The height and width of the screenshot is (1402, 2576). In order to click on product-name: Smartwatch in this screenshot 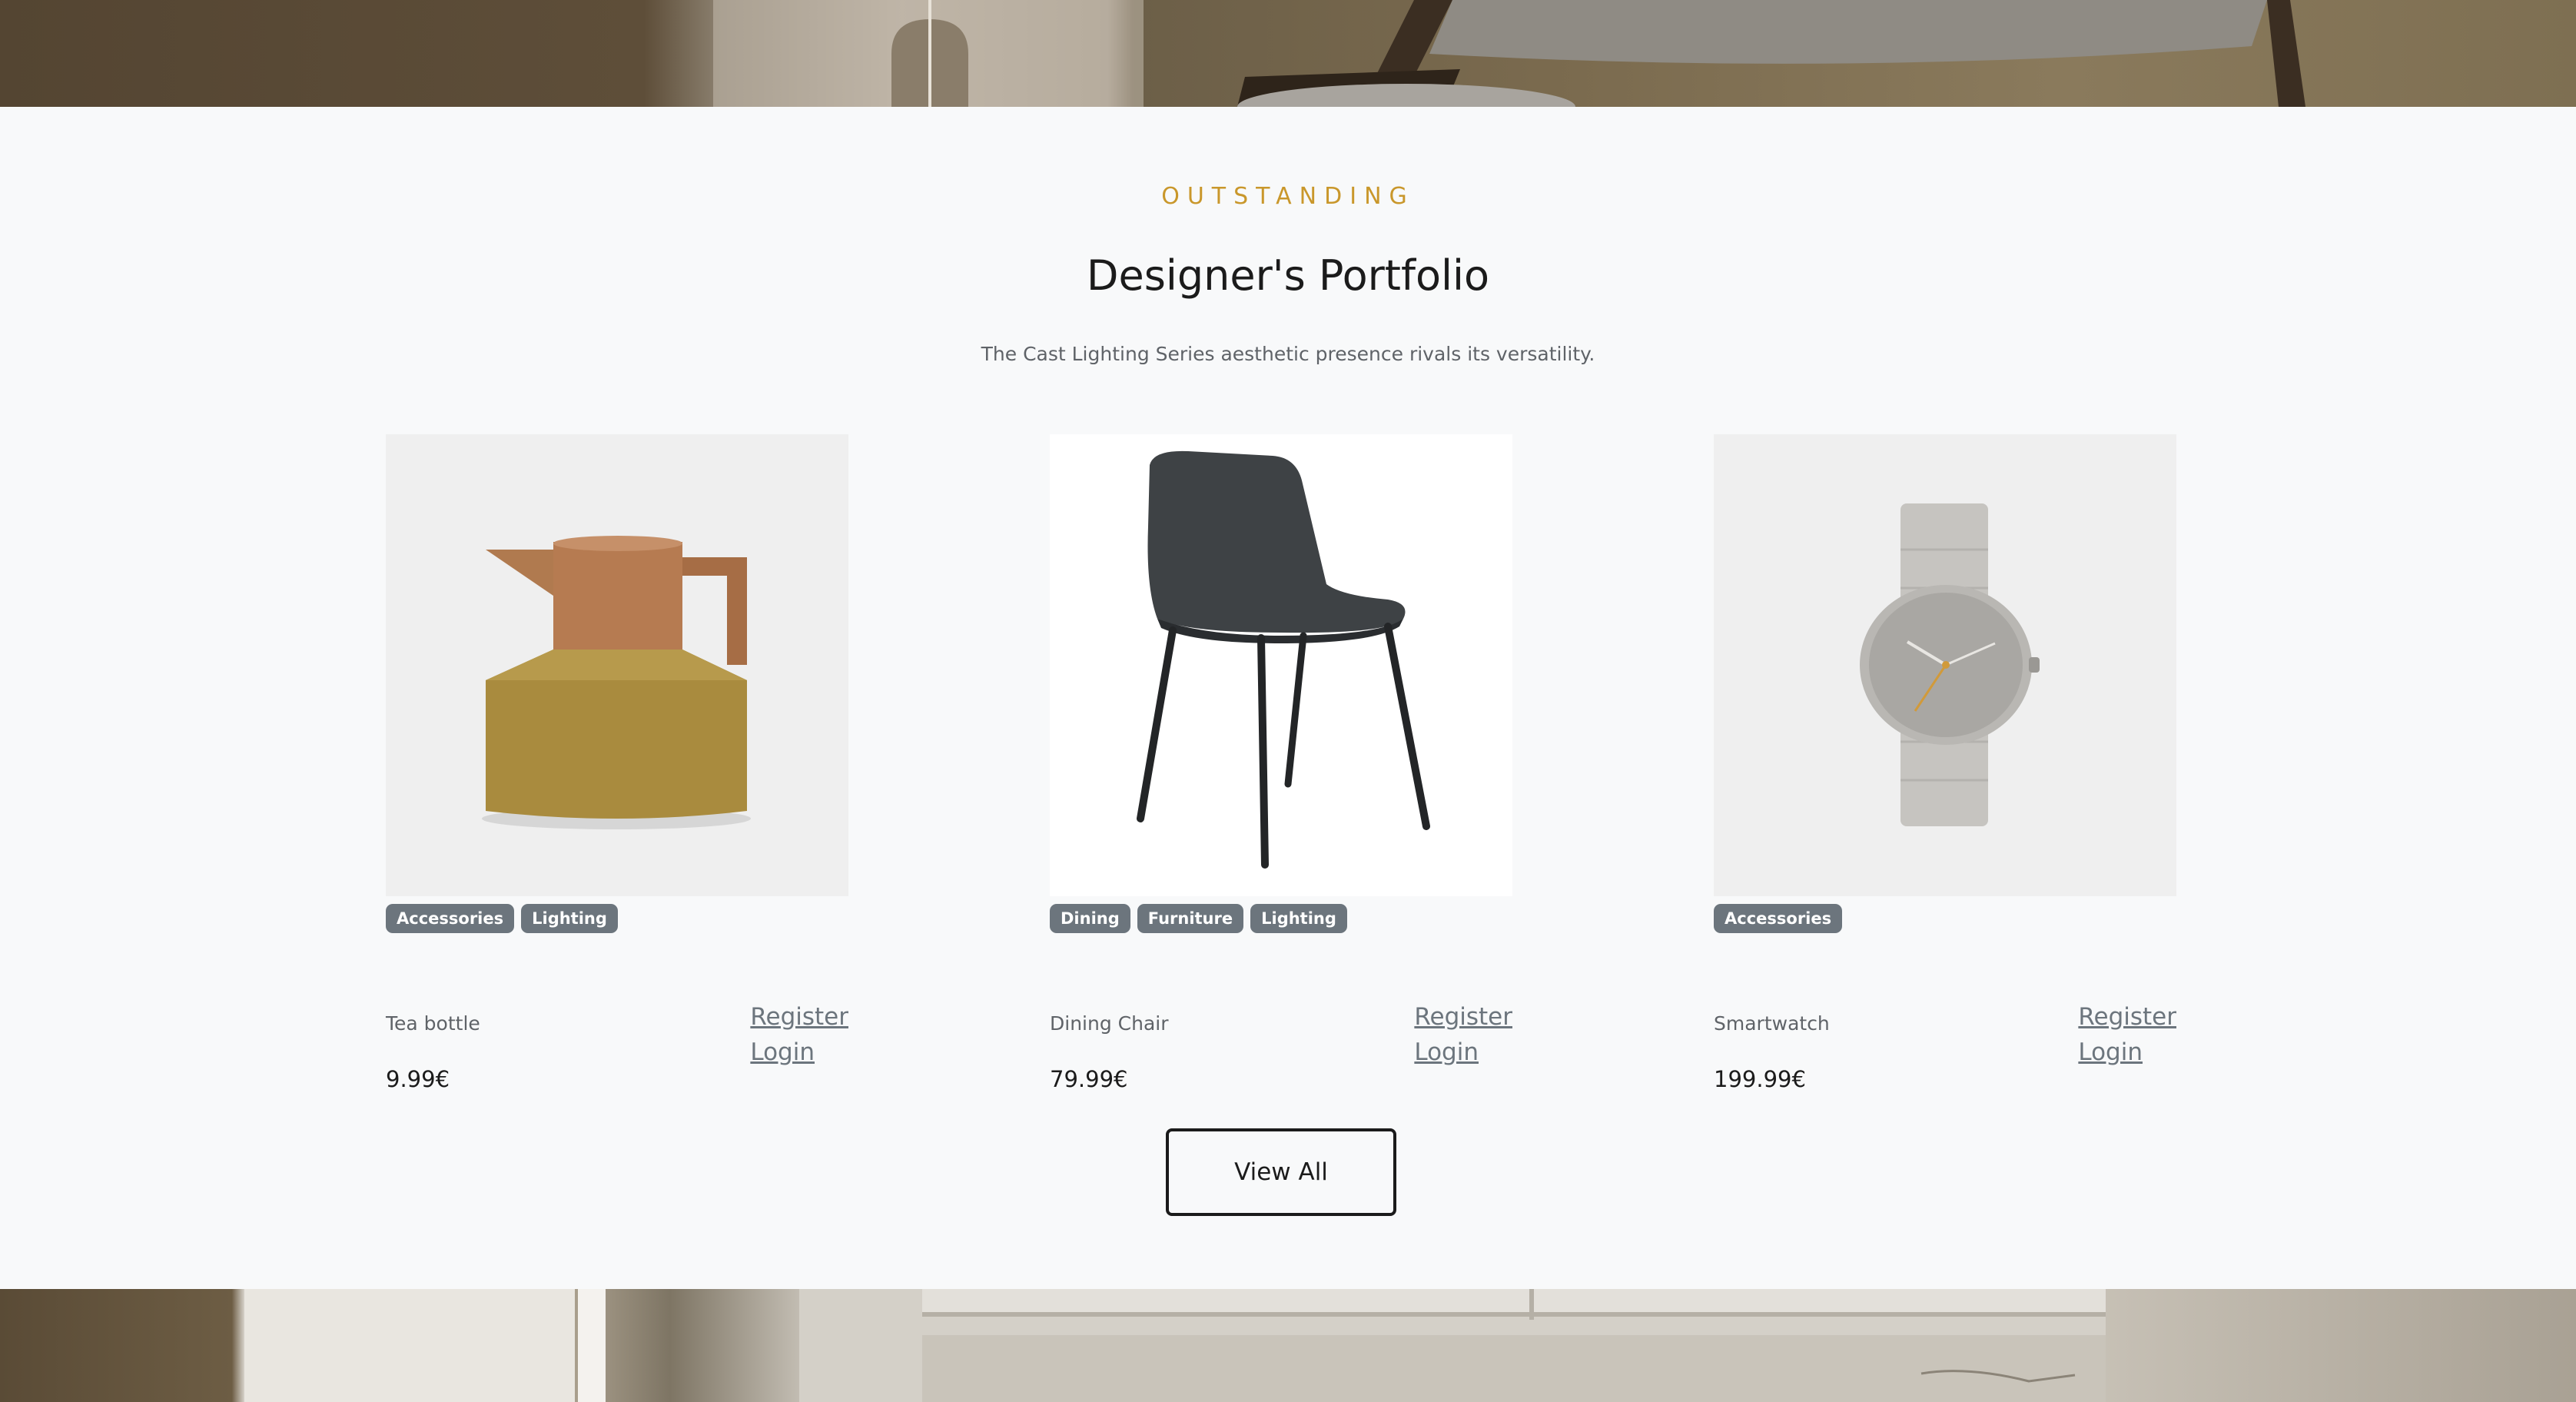, I will do `click(1772, 1023)`.